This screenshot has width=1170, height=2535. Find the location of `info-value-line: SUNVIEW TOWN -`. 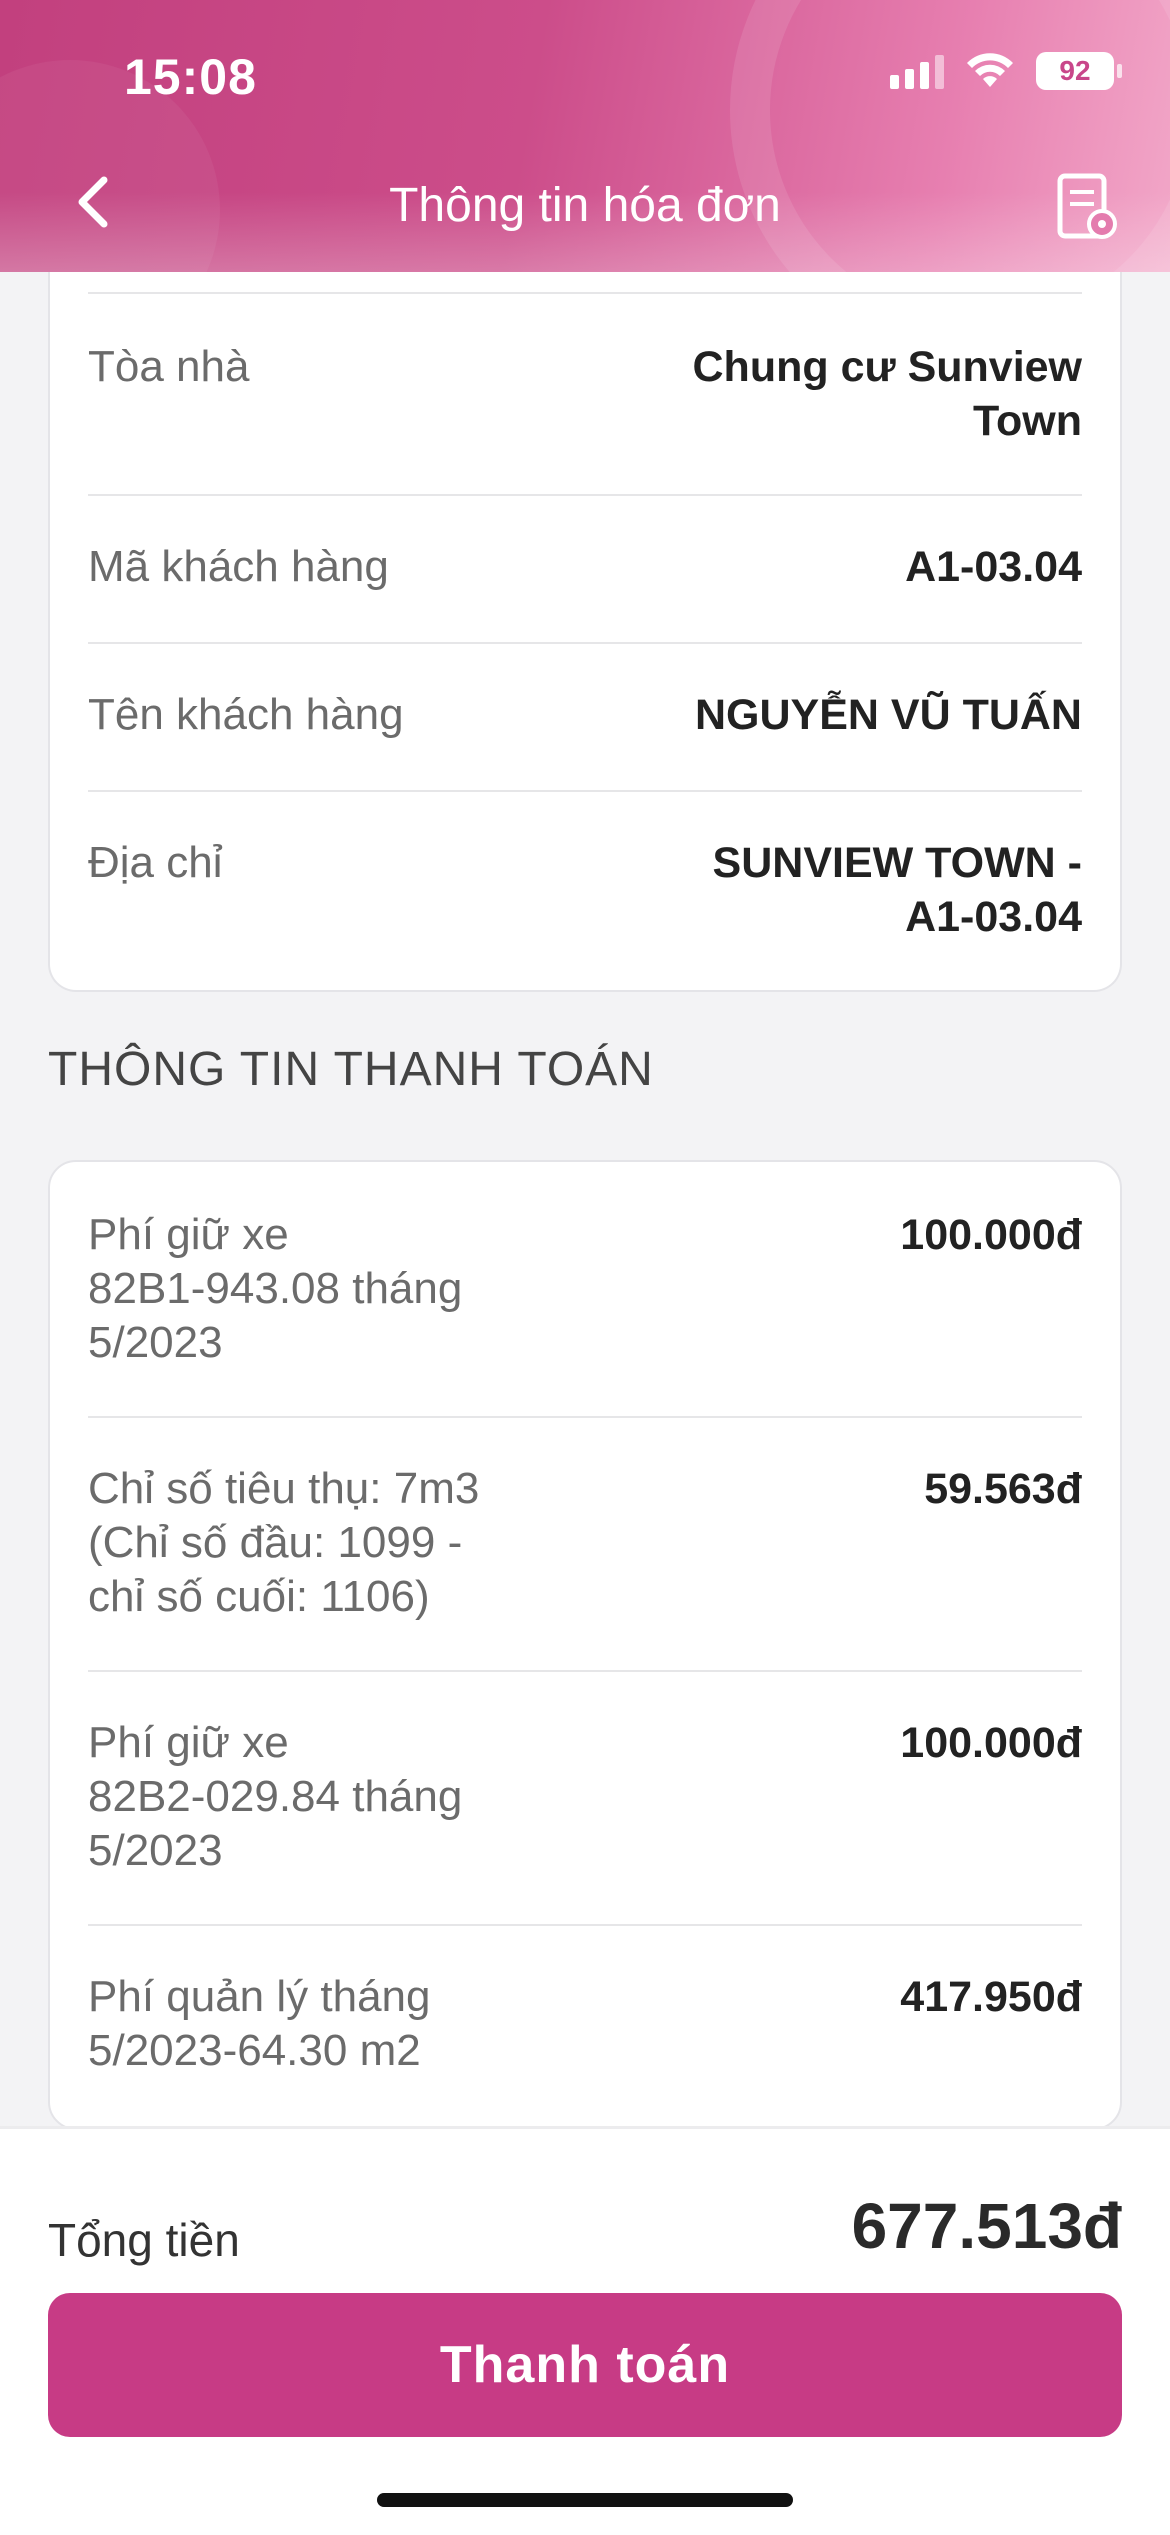

info-value-line: SUNVIEW TOWN - is located at coordinates (897, 863).